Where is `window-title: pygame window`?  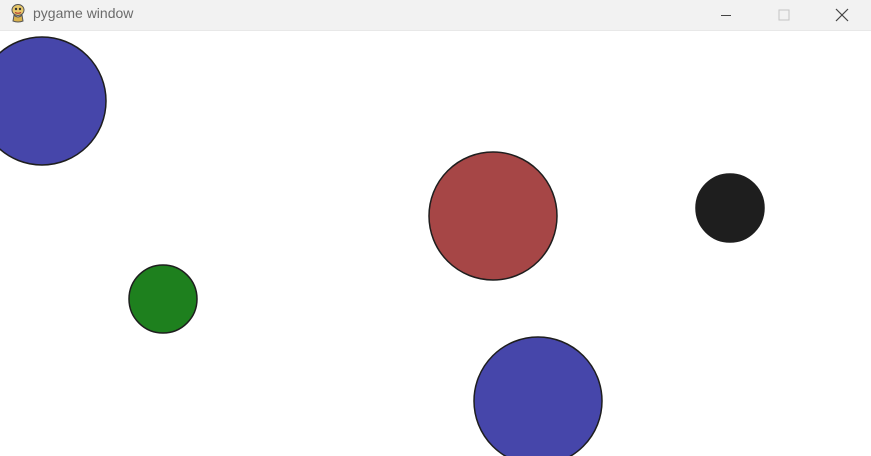 window-title: pygame window is located at coordinates (83, 13).